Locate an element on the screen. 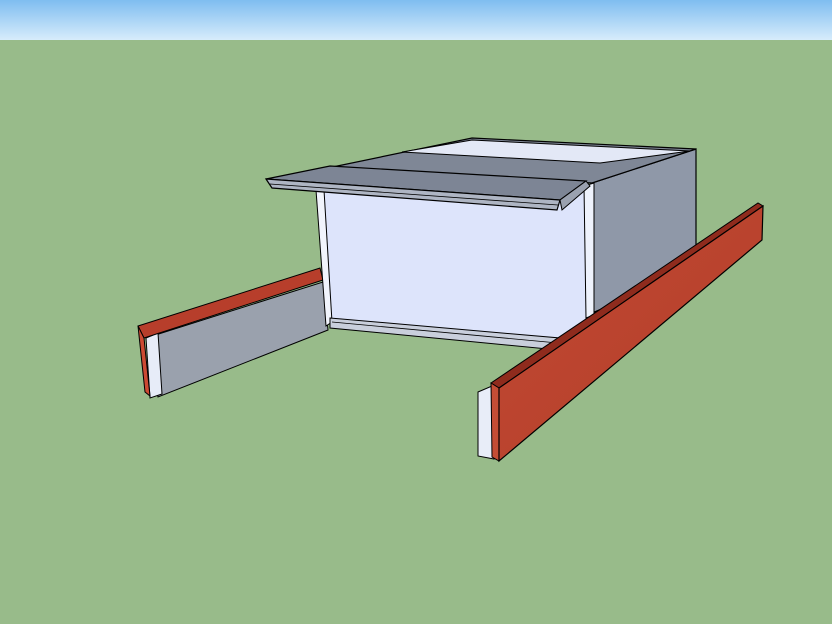  right-rail-red-face is located at coordinates (495, 422).